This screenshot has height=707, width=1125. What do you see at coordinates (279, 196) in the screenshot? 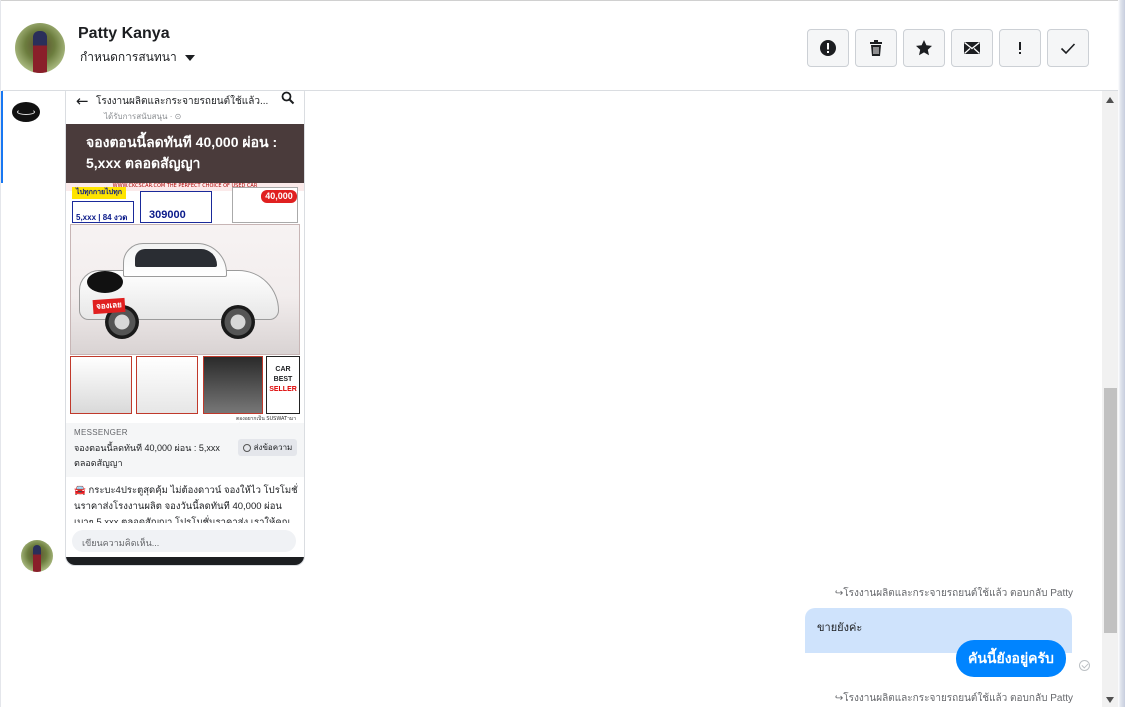
I see `ad-offer-value: 40,000` at bounding box center [279, 196].